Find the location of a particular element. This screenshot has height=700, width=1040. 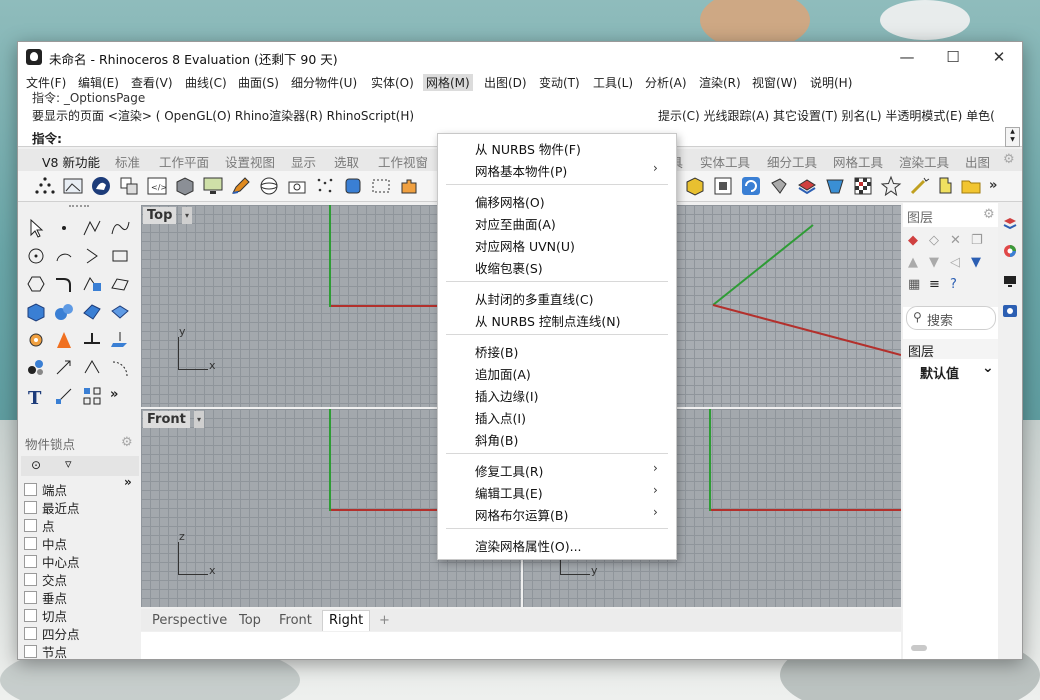

move-left-icon: ◁ is located at coordinates (955, 262).